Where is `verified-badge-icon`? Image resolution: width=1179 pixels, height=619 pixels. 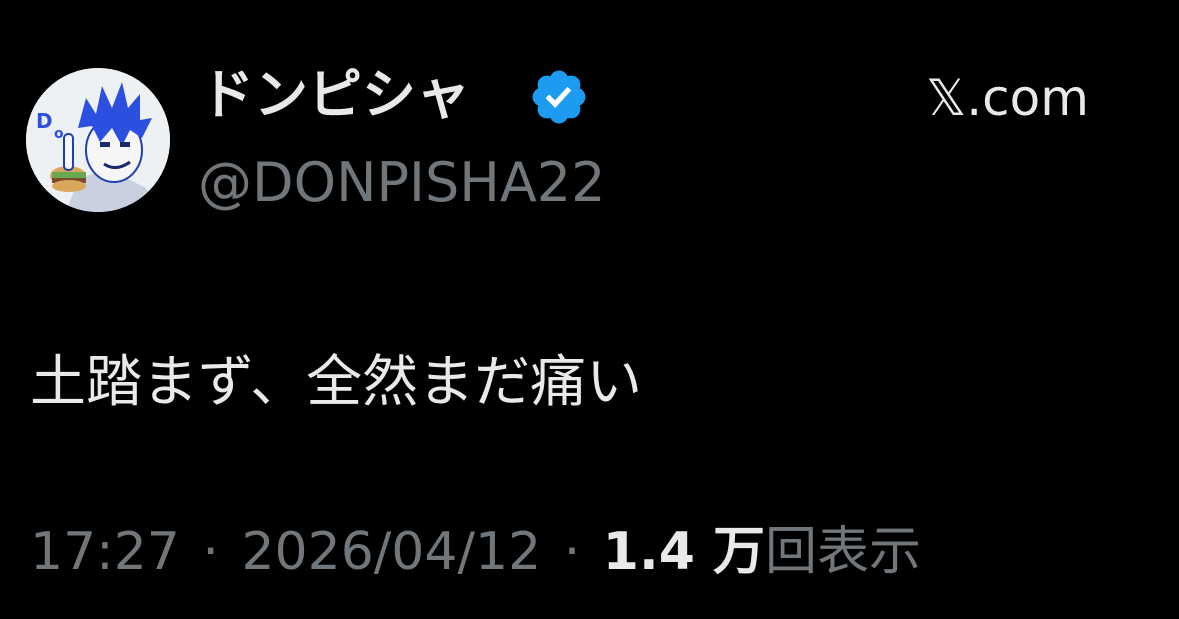
verified-badge-icon is located at coordinates (559, 97).